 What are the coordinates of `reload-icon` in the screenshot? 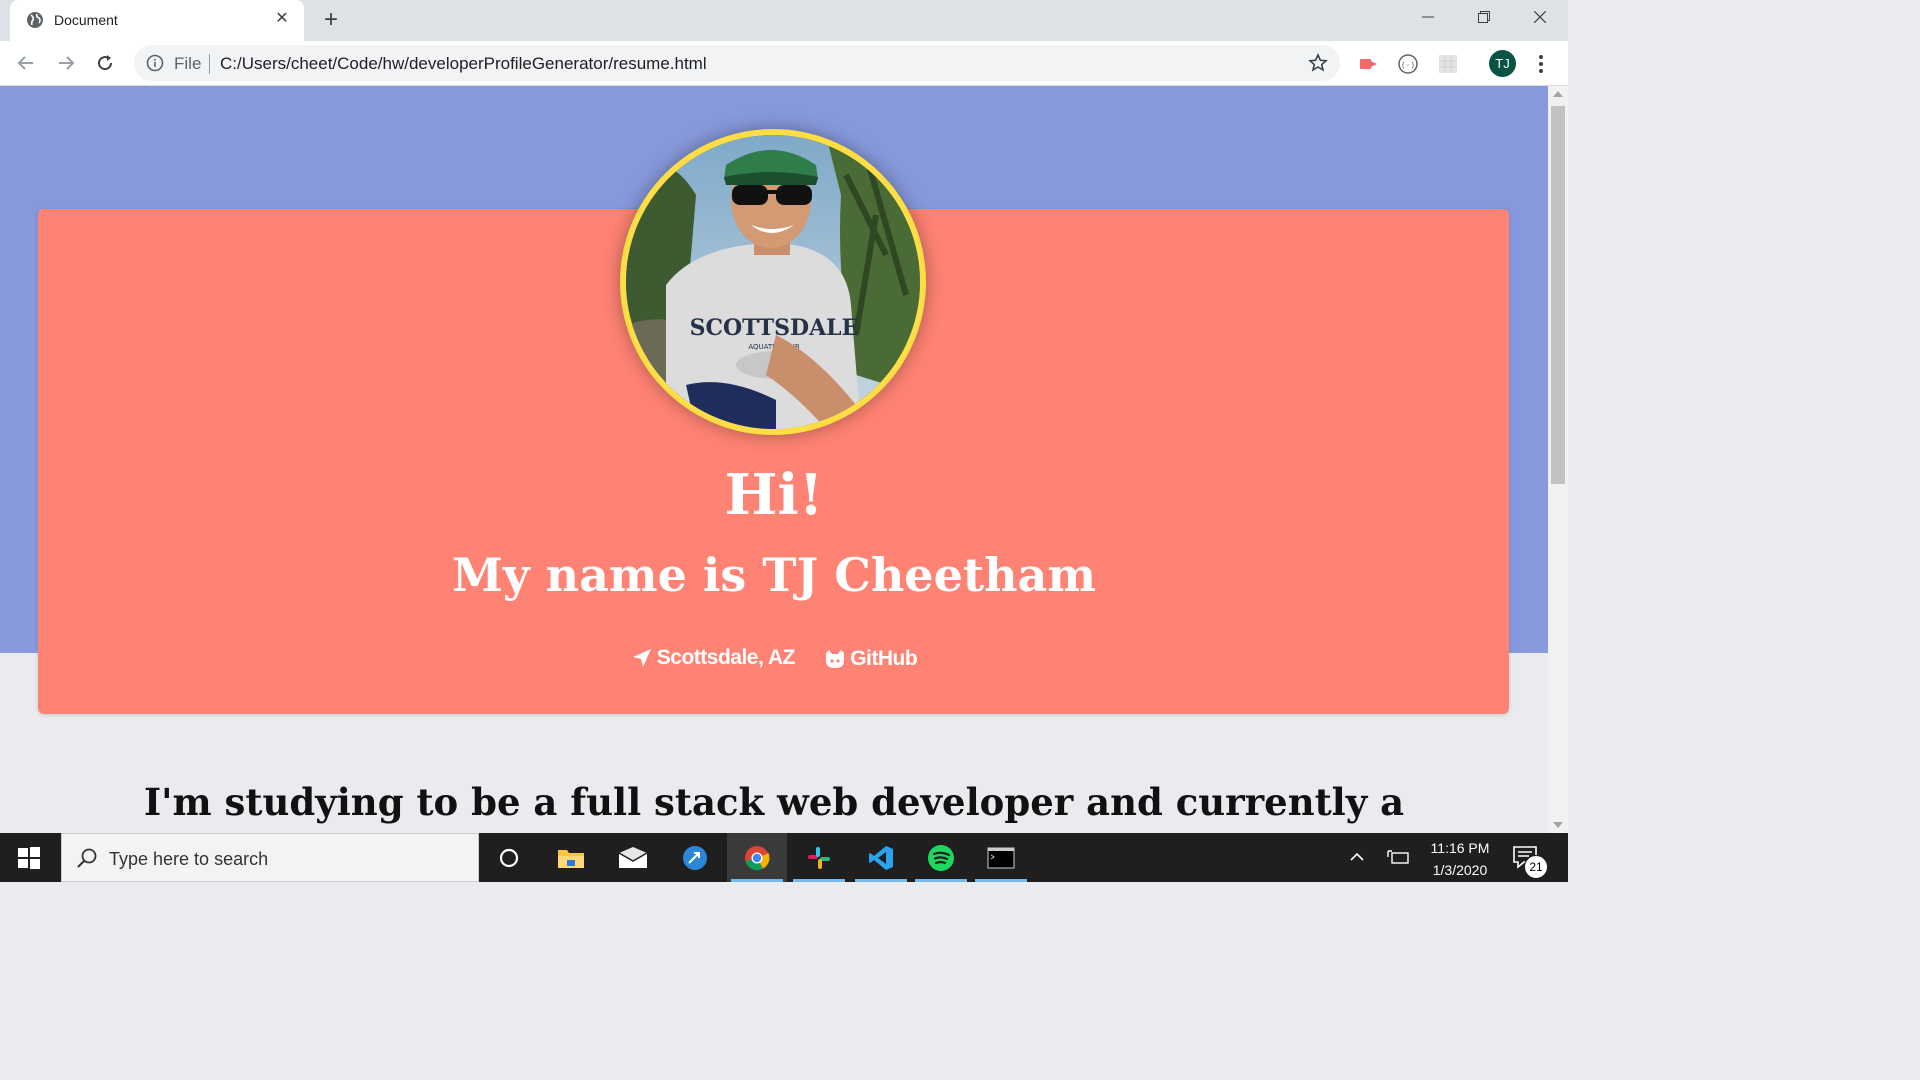 It's located at (105, 63).